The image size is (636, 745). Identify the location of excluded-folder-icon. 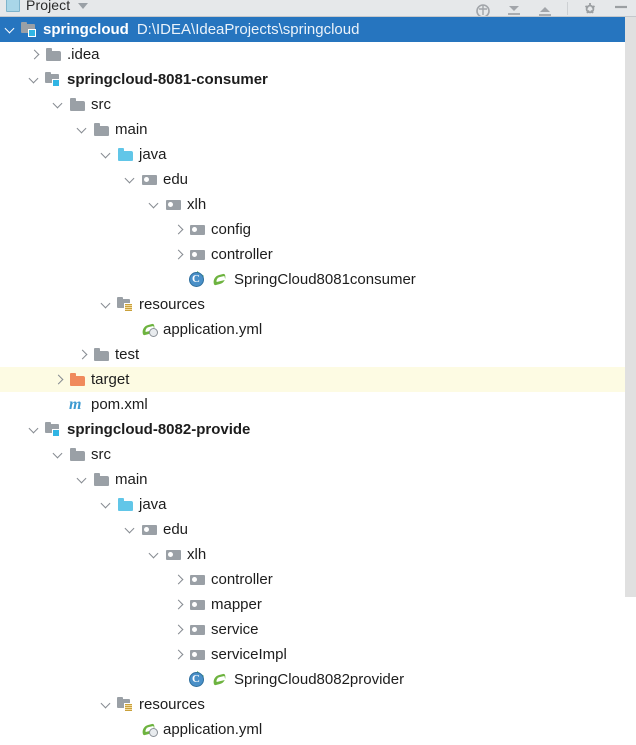
(77, 379).